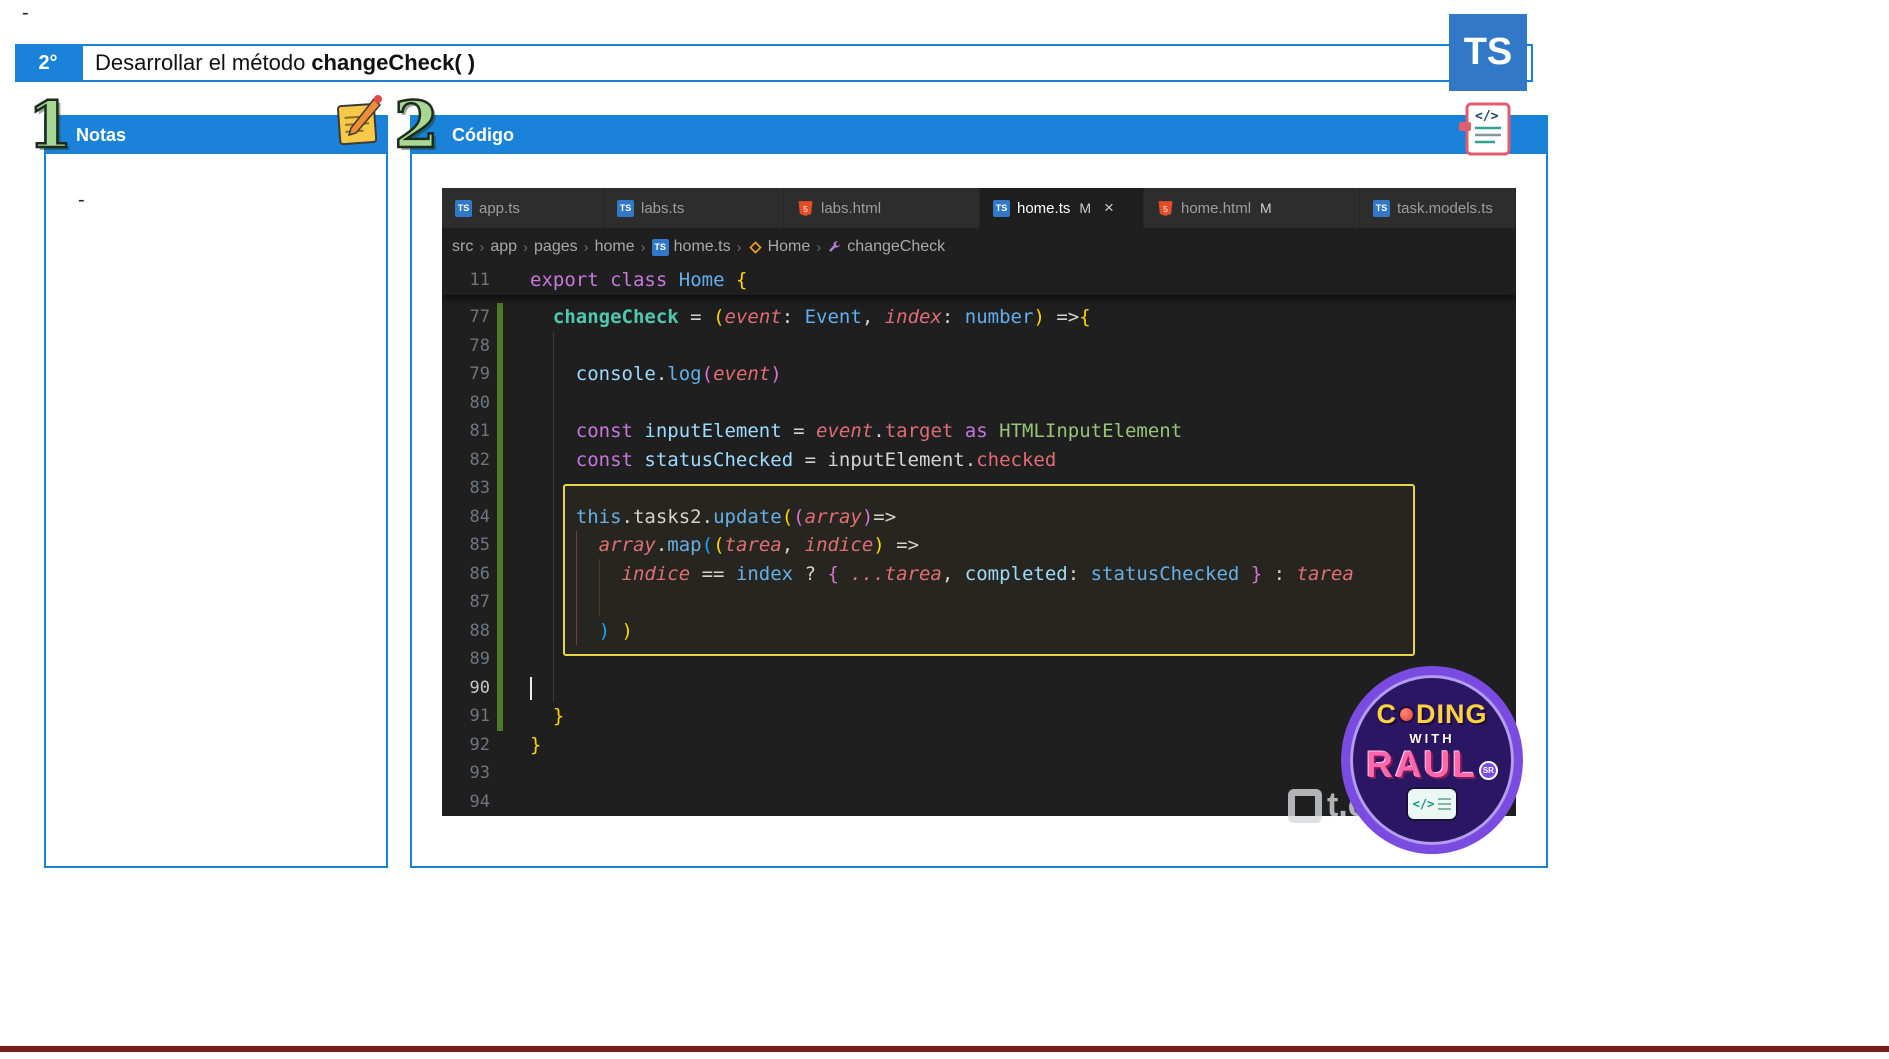 The height and width of the screenshot is (1059, 1889). Describe the element at coordinates (755, 247) in the screenshot. I see `class-symbol-icon` at that location.